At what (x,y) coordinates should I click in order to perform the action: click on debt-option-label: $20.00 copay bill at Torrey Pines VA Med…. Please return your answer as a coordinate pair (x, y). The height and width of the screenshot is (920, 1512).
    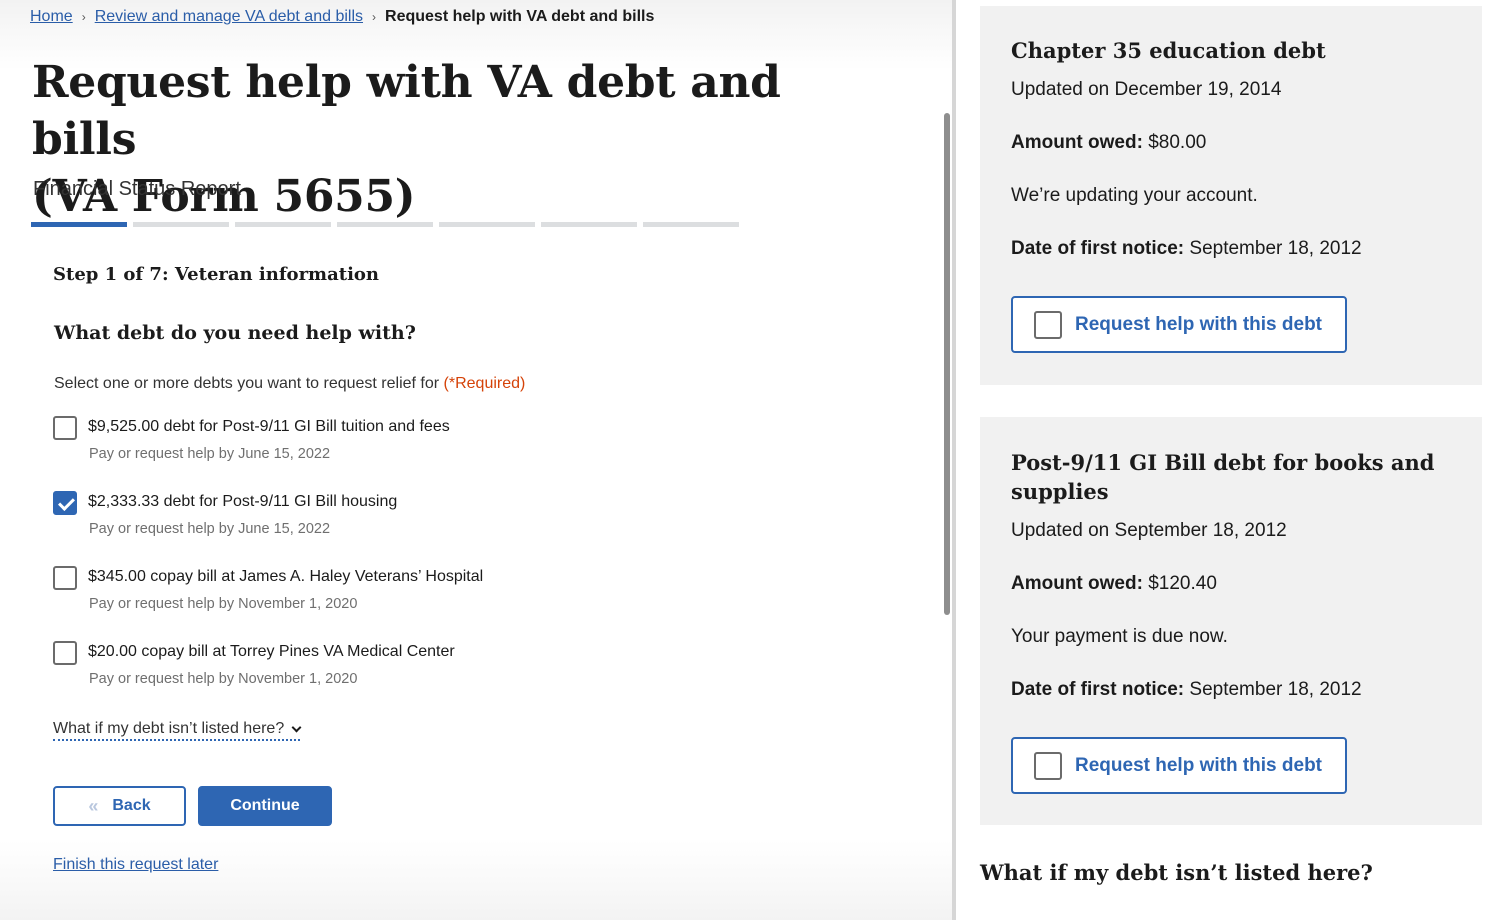
    Looking at the image, I should click on (271, 652).